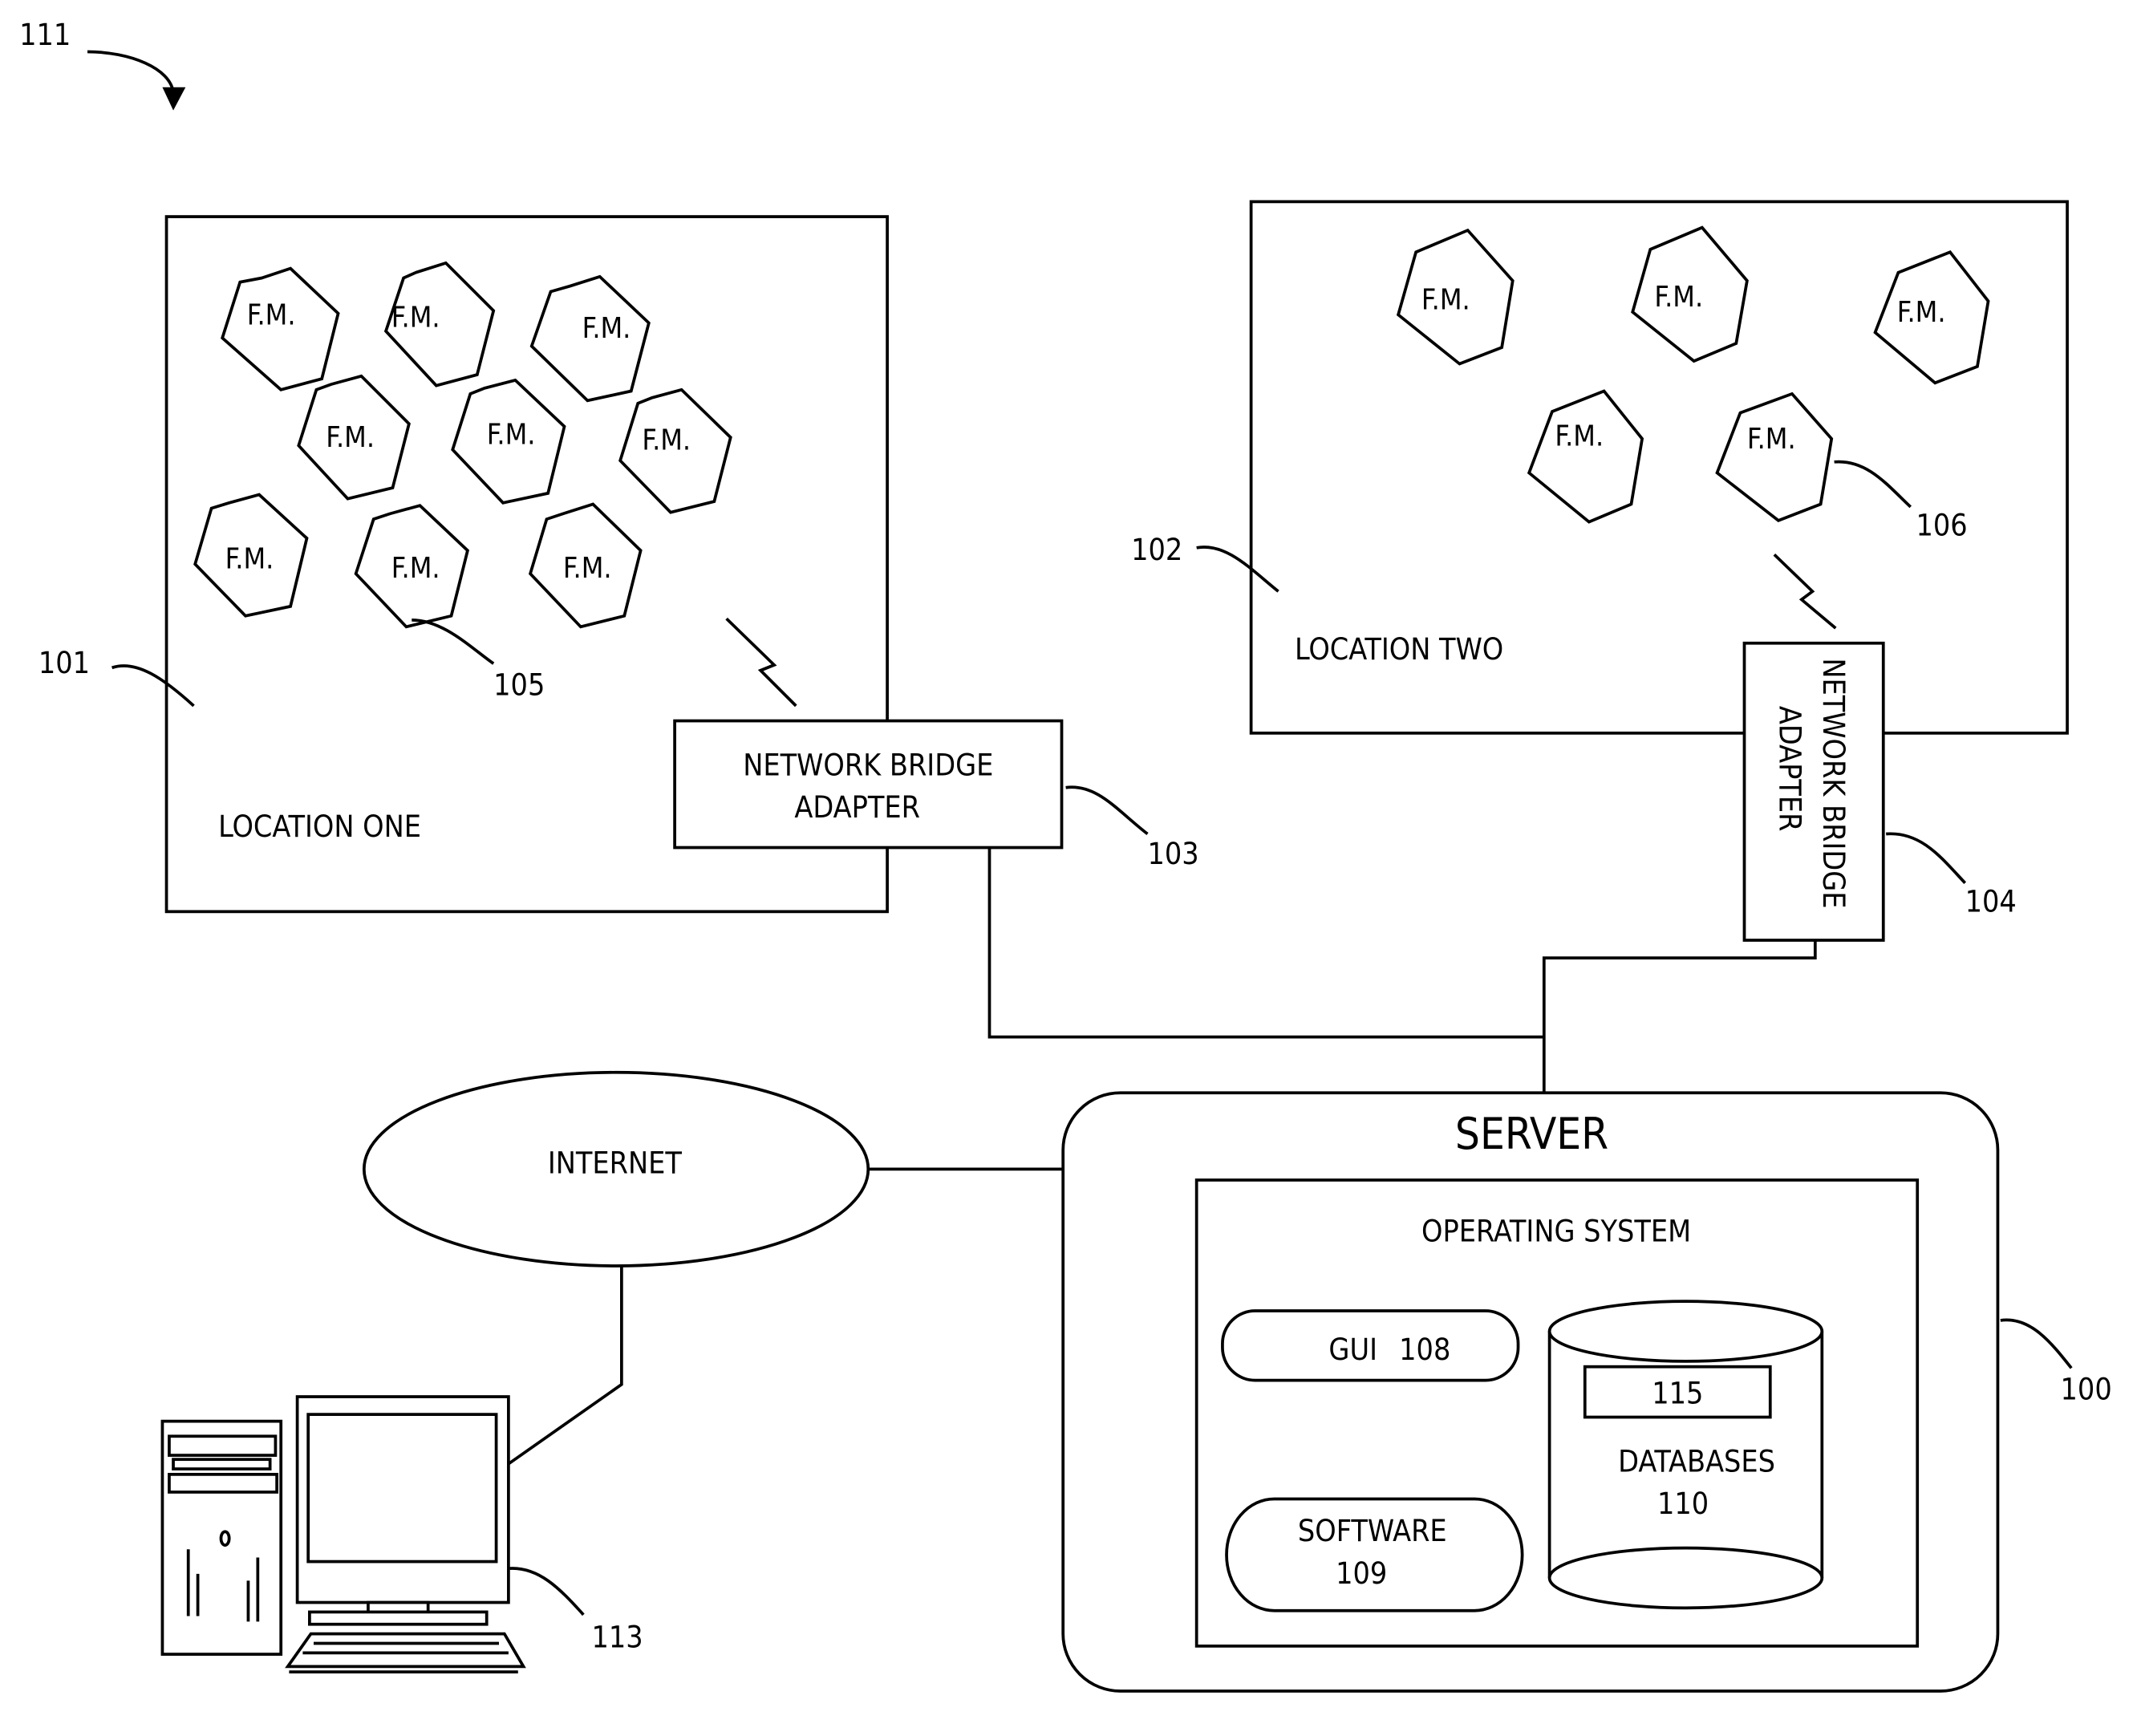 The width and height of the screenshot is (2137, 1736). What do you see at coordinates (564, 1365) in the screenshot?
I see `connection-internet-to-computer` at bounding box center [564, 1365].